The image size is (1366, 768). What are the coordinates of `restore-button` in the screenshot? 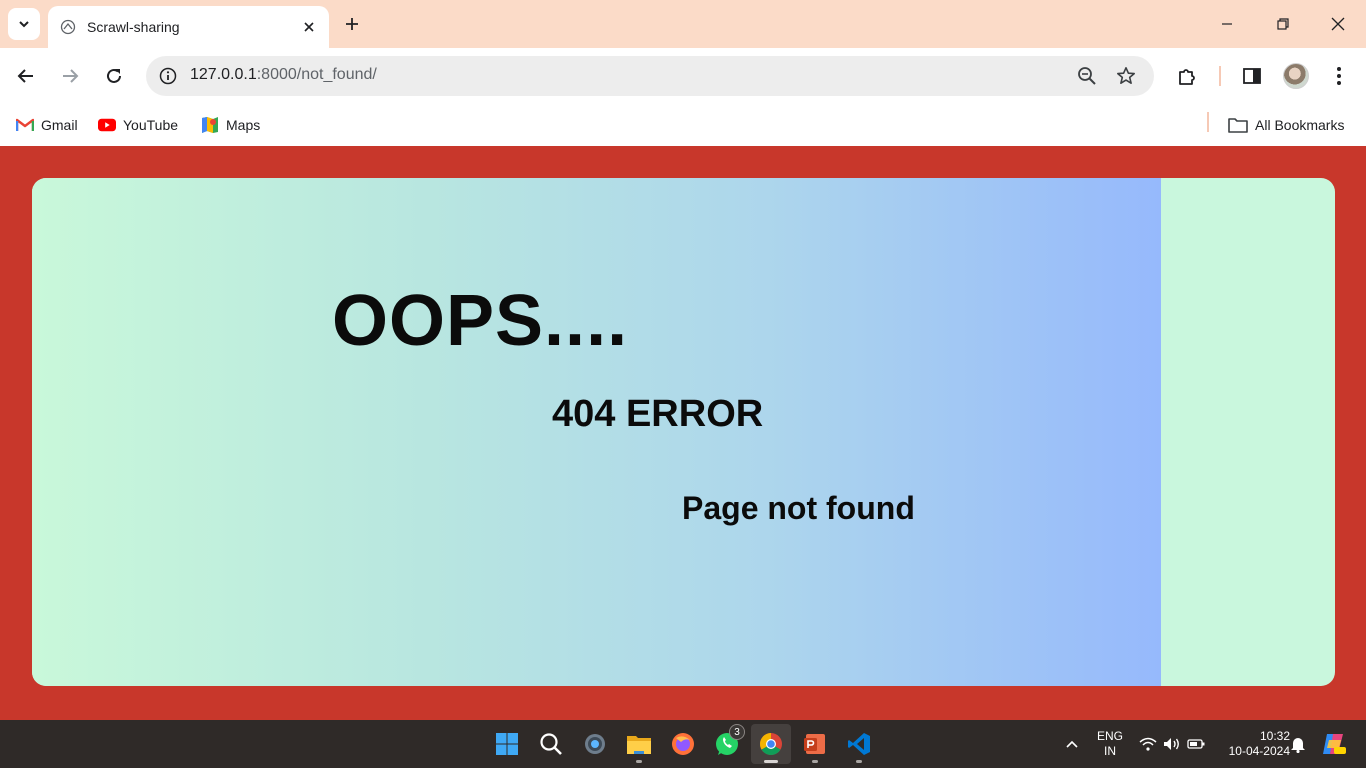 It's located at (1283, 24).